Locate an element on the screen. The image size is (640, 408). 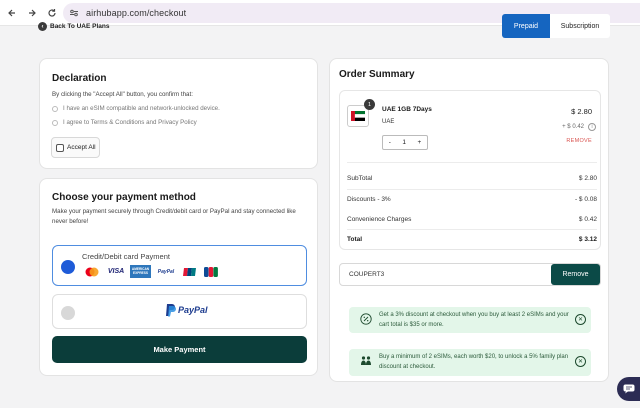
family-icon is located at coordinates (366, 360).